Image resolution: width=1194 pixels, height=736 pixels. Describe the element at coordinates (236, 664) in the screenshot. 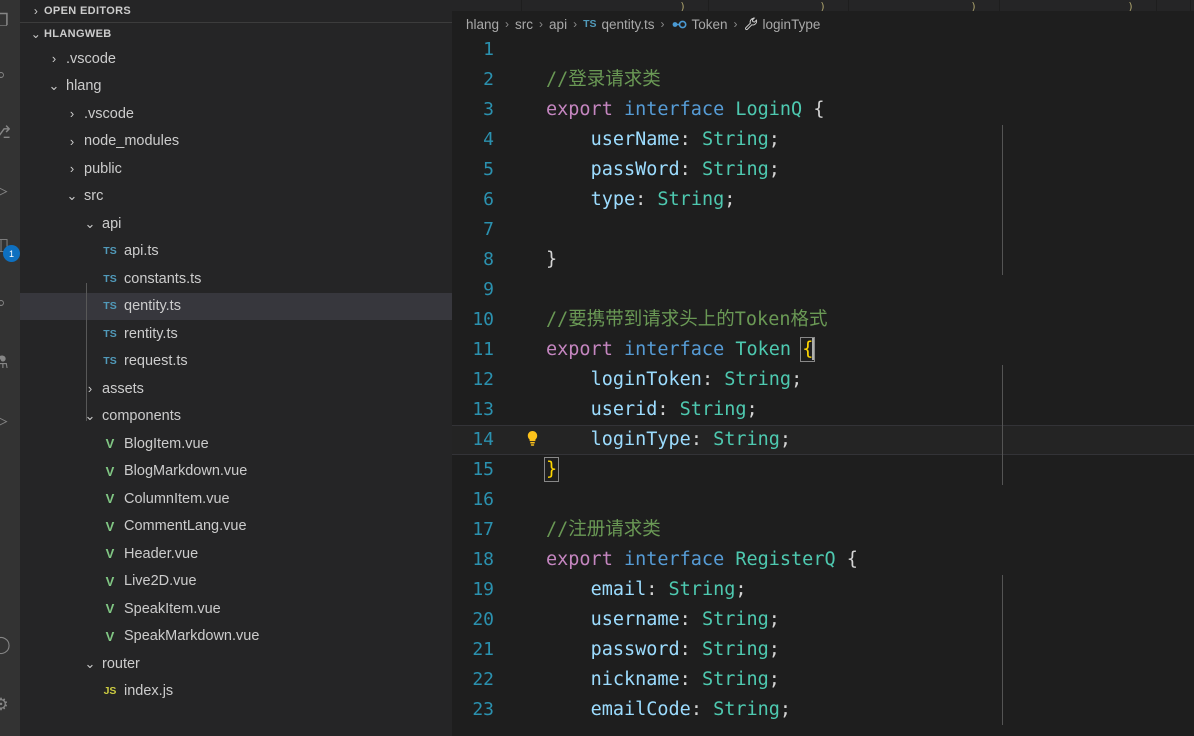

I see `tree-item-router: ⌄ router` at that location.